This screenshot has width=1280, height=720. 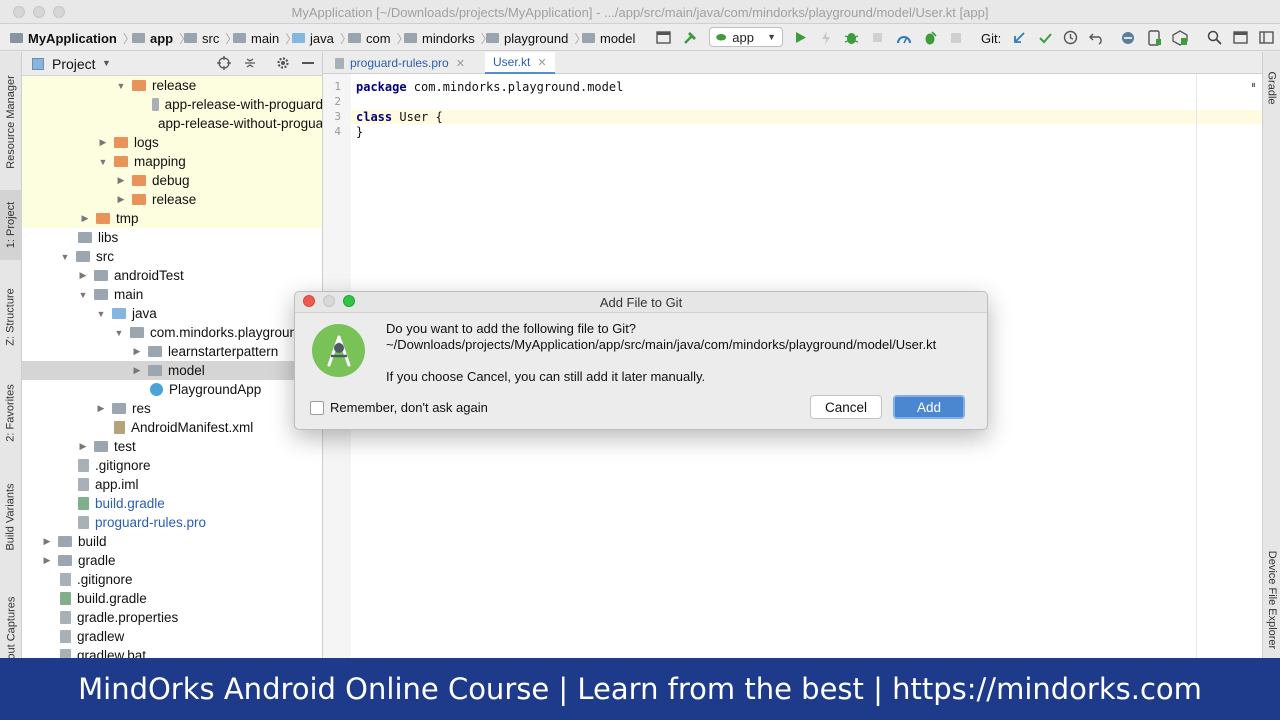 What do you see at coordinates (608, 38) in the screenshot?
I see `breadcrumb-item: model` at bounding box center [608, 38].